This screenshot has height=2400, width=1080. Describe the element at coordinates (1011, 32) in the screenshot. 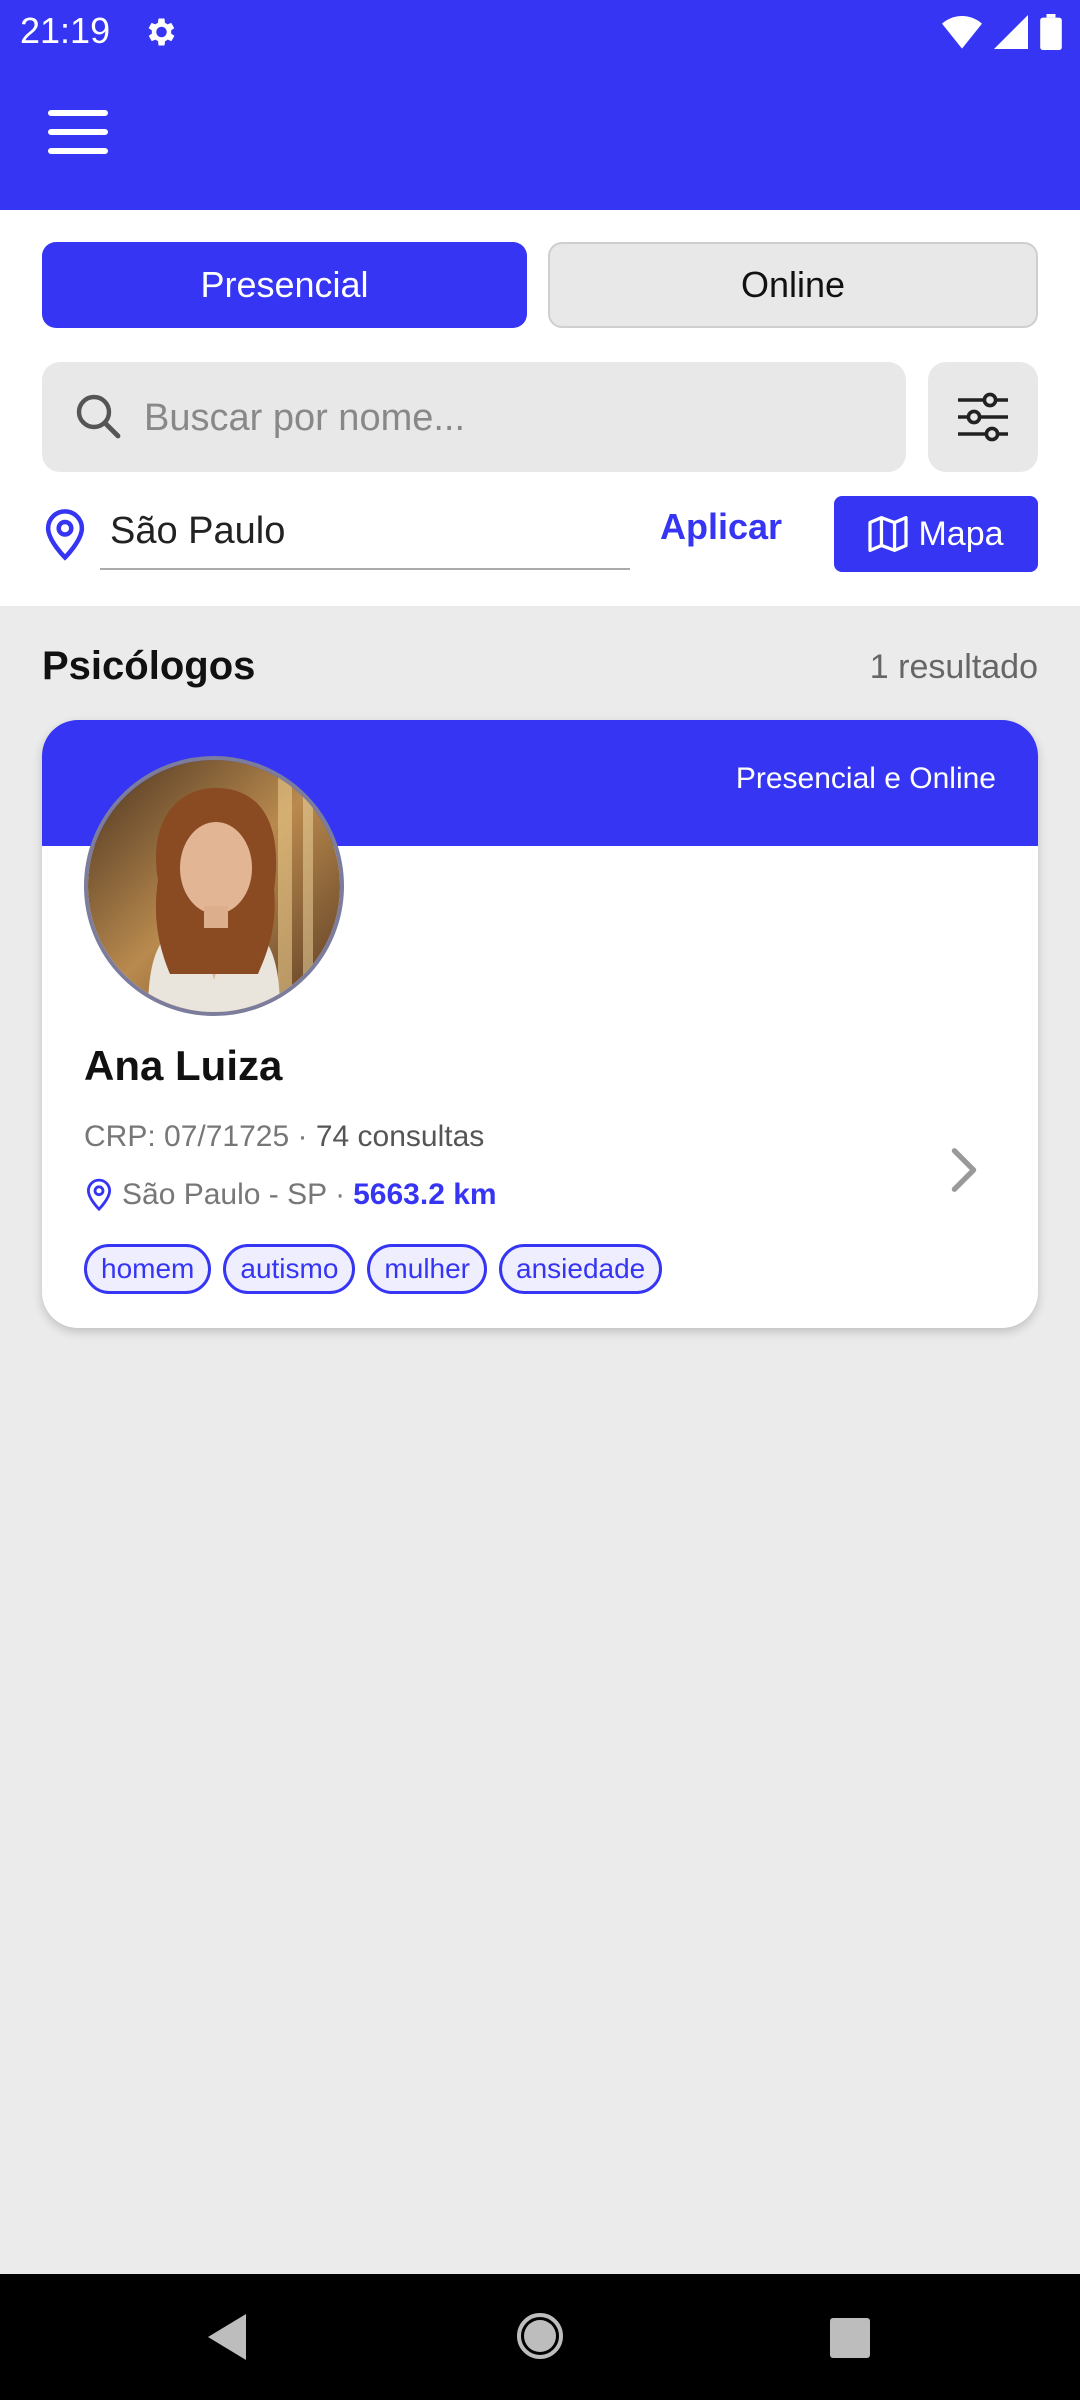

I see `signal-icon` at that location.